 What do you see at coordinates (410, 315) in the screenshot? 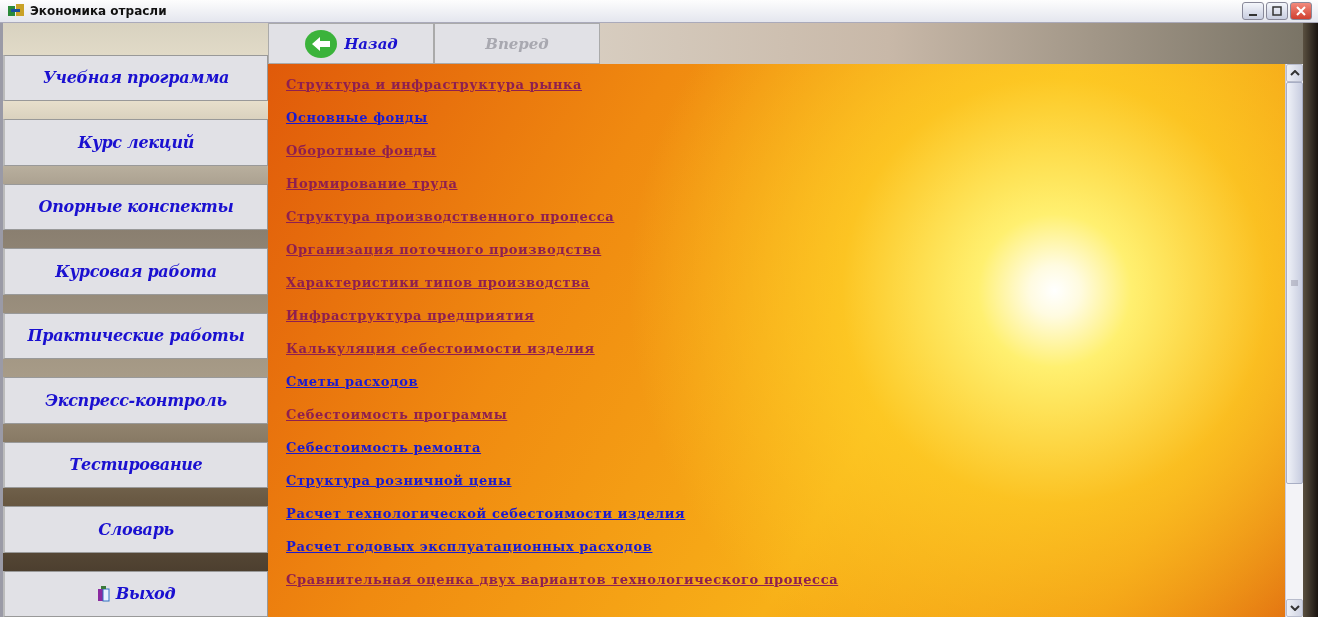
I see `topic-link: Инфраструктура предприятия` at bounding box center [410, 315].